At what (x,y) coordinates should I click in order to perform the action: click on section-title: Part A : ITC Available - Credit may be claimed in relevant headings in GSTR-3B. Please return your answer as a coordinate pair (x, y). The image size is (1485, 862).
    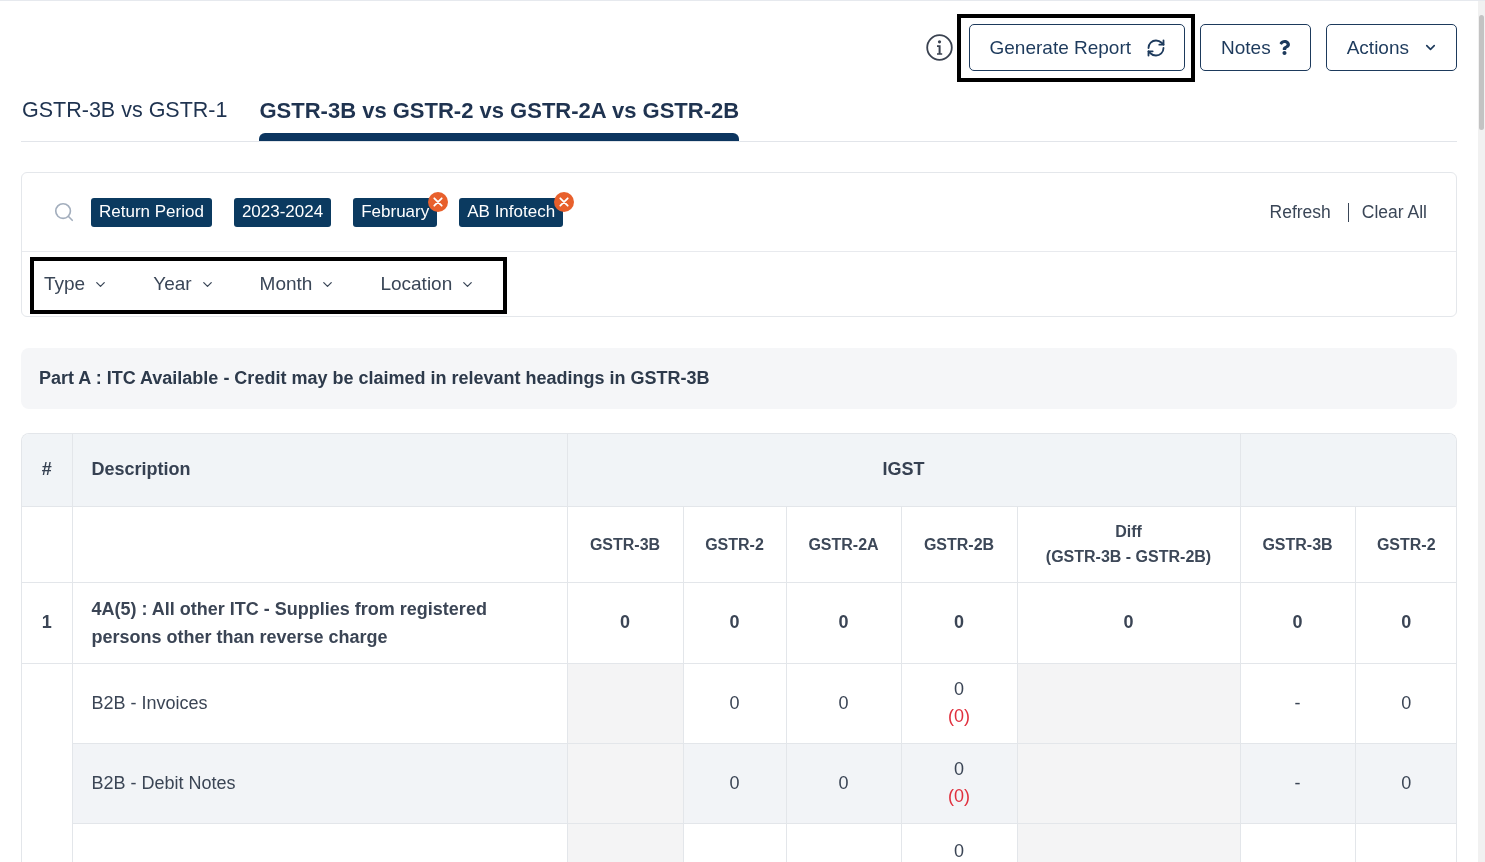
    Looking at the image, I should click on (739, 378).